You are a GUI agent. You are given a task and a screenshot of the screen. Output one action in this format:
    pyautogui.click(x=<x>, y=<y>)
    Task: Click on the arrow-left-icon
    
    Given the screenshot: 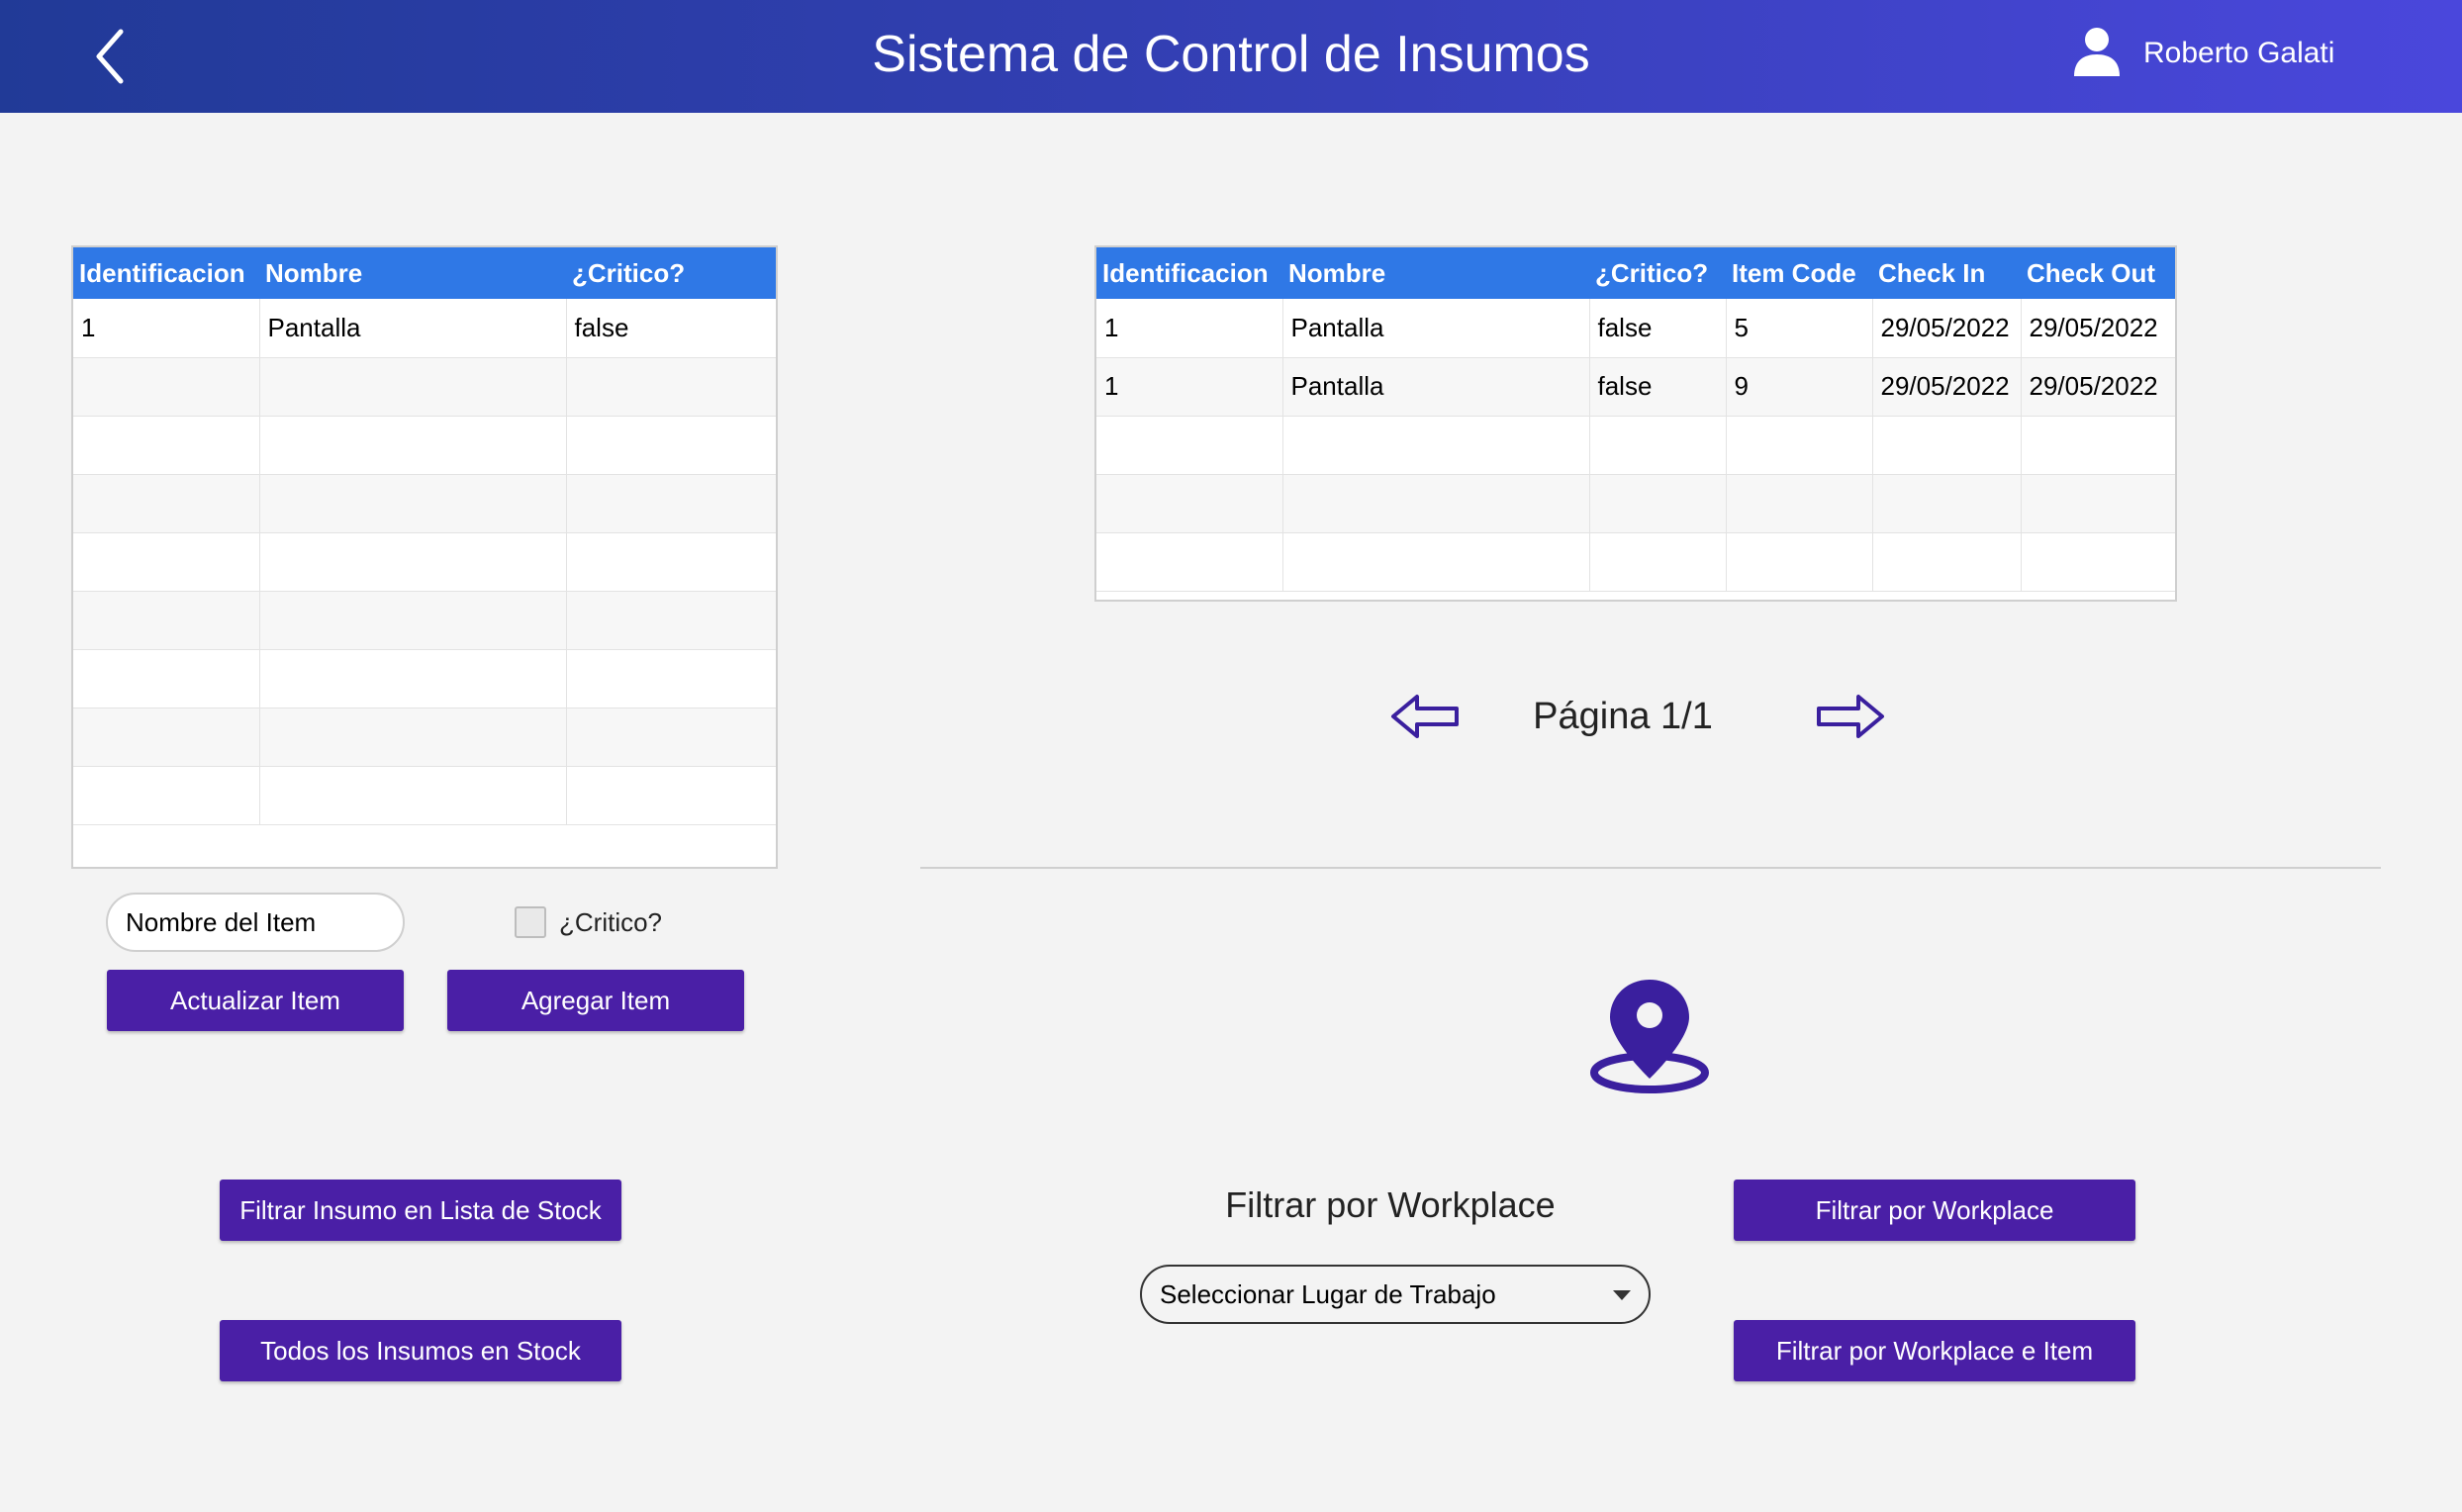 What is the action you would take?
    pyautogui.click(x=1425, y=716)
    